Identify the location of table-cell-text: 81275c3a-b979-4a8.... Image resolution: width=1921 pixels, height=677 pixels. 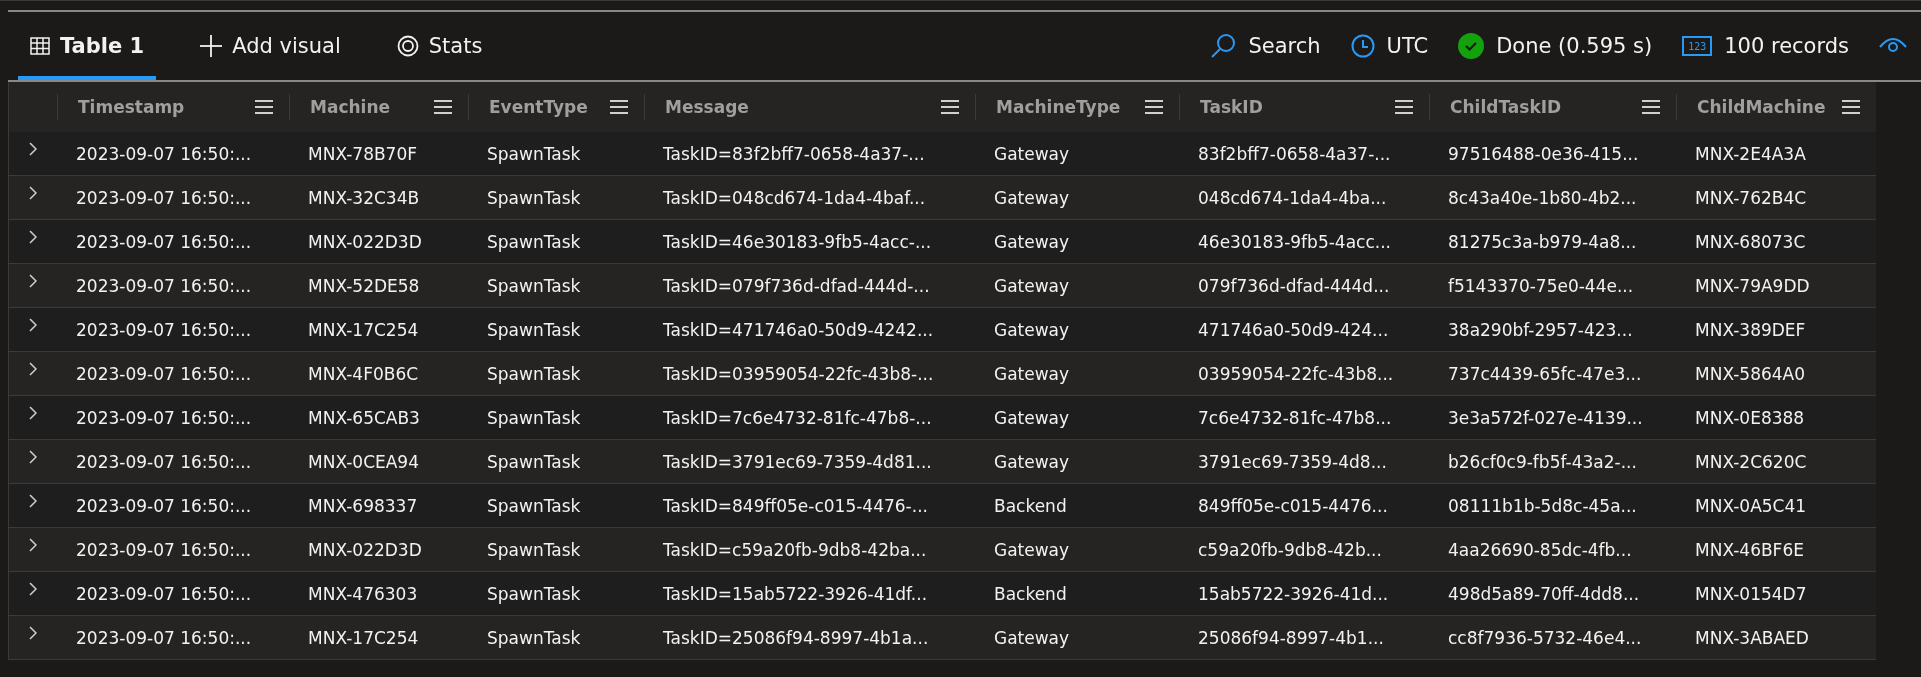
(1542, 241).